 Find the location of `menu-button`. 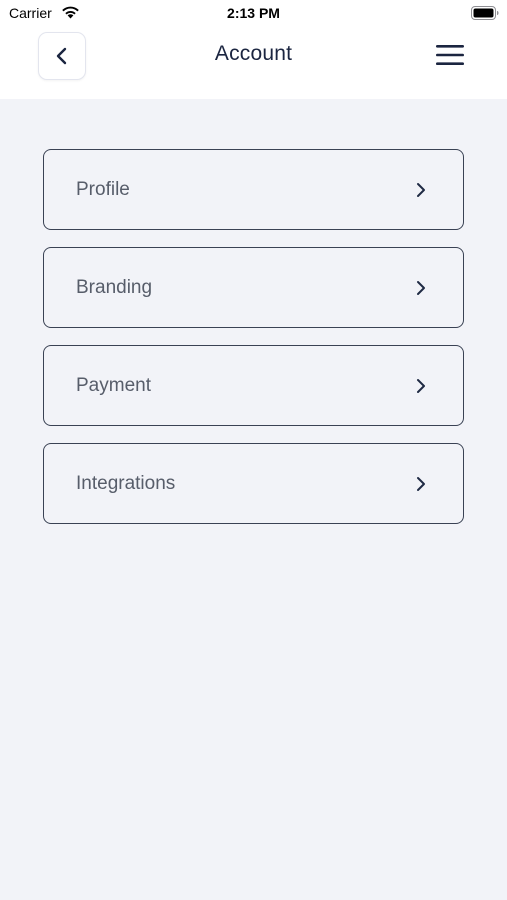

menu-button is located at coordinates (450, 55).